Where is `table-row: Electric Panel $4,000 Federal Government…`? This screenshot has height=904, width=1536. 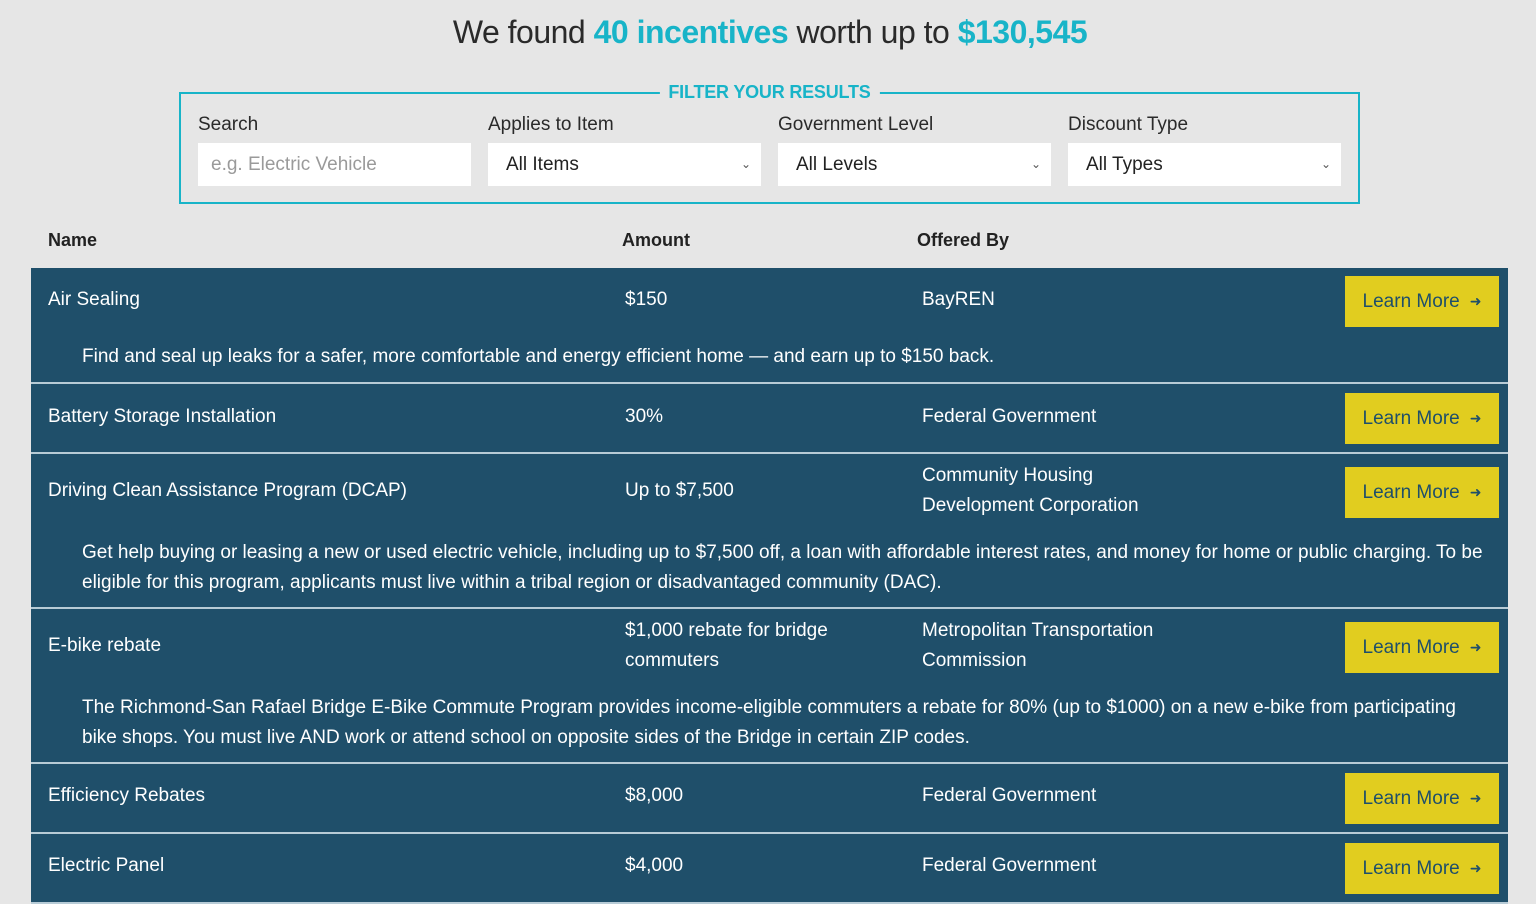 table-row: Electric Panel $4,000 Federal Government… is located at coordinates (769, 869).